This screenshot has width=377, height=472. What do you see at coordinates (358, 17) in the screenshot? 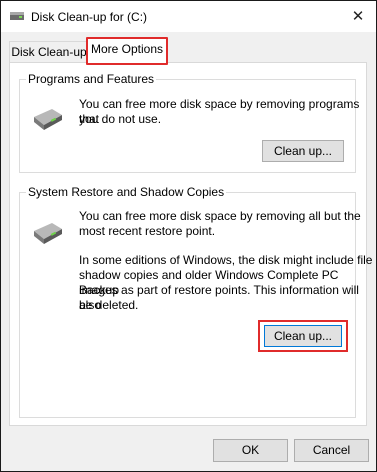
I see `close-icon: ✕` at bounding box center [358, 17].